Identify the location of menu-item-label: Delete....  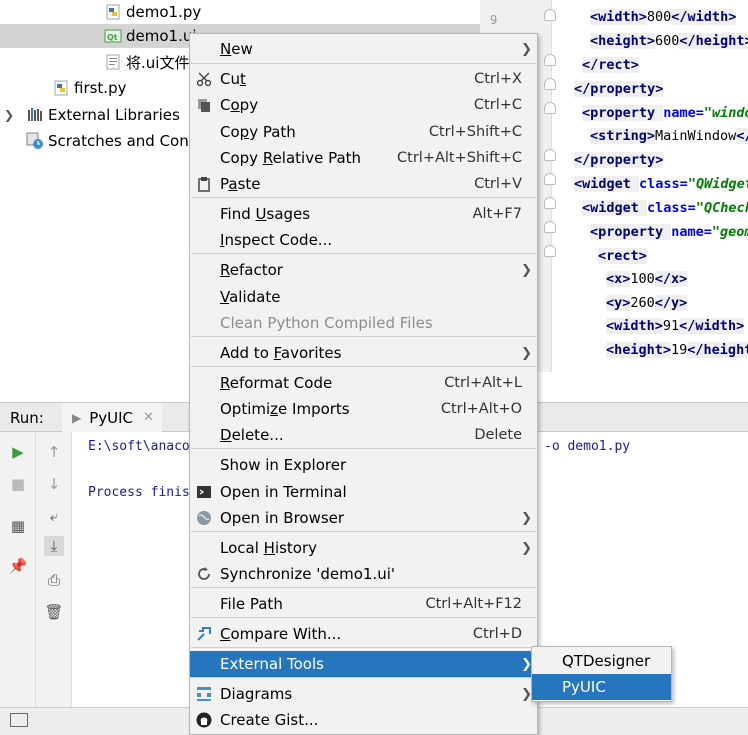
(252, 435).